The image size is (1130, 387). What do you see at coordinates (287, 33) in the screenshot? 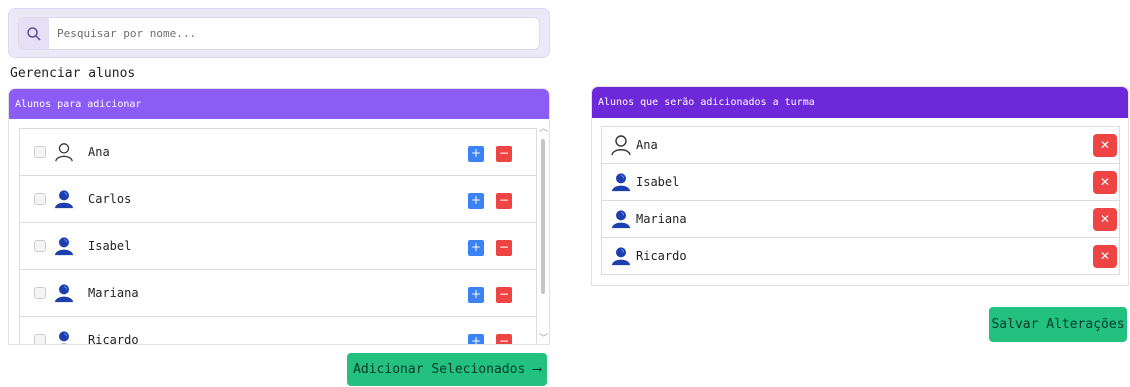
I see `search-input` at bounding box center [287, 33].